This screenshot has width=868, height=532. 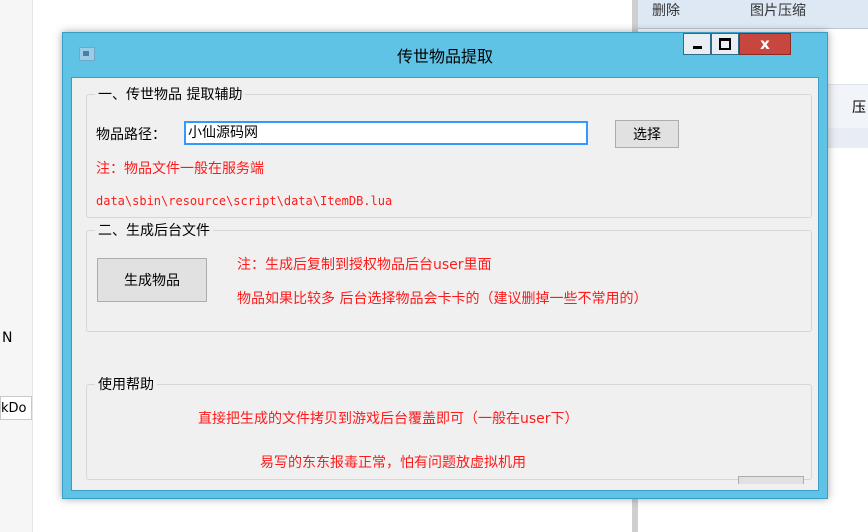 I want to click on help-text-2: 易写的东东报毒正常，怕有问题放虚拟机用, so click(x=393, y=463).